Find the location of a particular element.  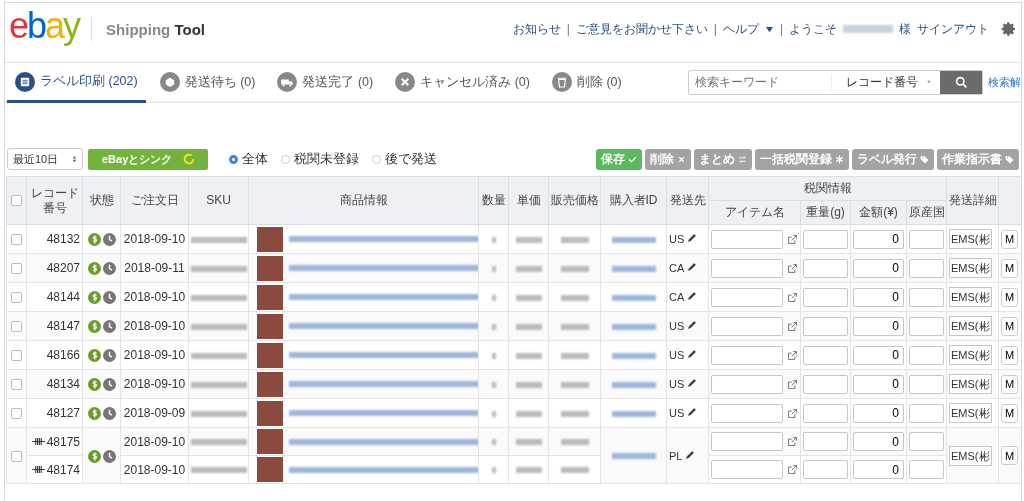

merge-icon is located at coordinates (38, 441).